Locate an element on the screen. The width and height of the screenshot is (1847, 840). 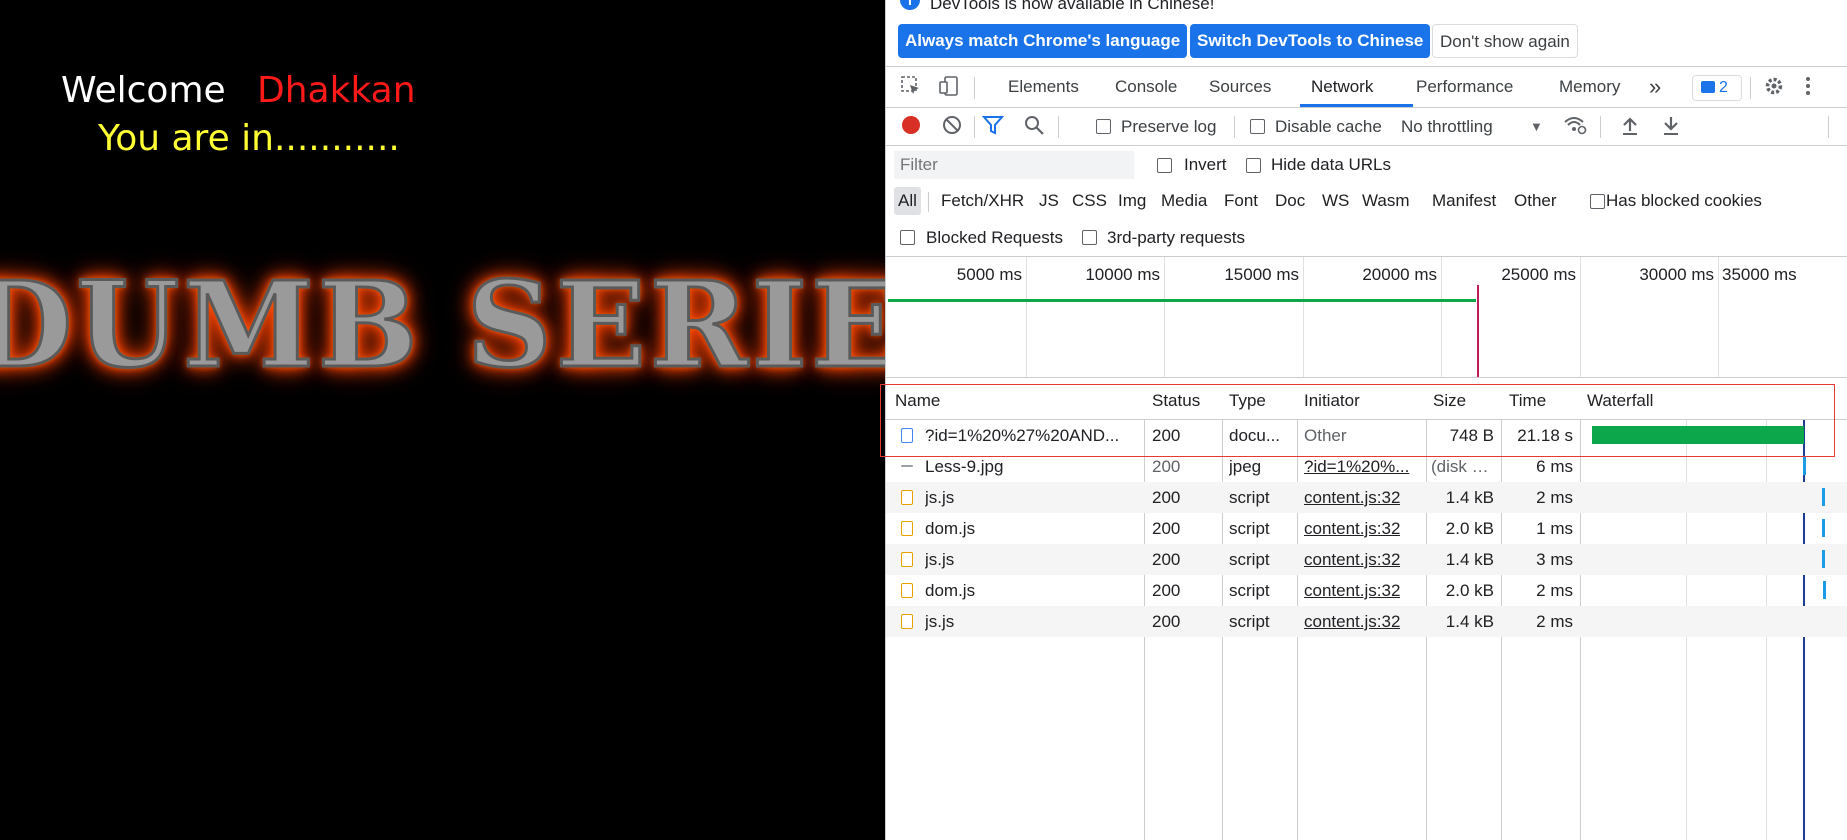
blocked-requests-checkbox is located at coordinates (907, 237).